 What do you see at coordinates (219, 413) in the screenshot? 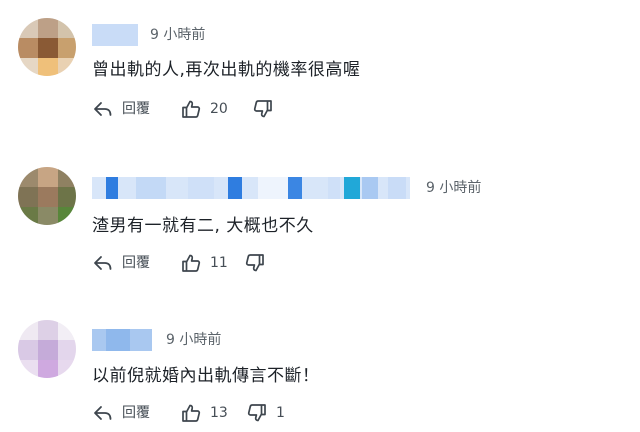
I see `like-count: 13` at bounding box center [219, 413].